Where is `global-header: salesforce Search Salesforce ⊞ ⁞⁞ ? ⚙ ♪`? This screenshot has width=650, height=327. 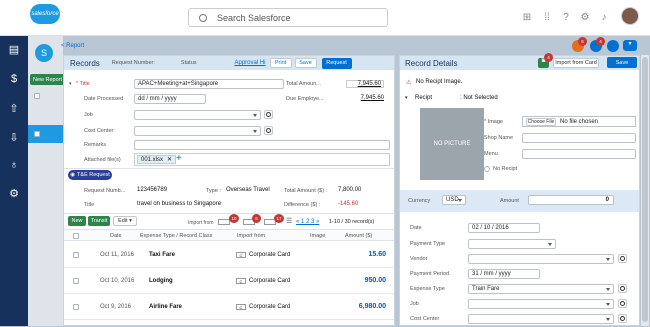 global-header: salesforce Search Salesforce ⊞ ⁞⁞ ? ⚙ ♪ is located at coordinates (325, 18).